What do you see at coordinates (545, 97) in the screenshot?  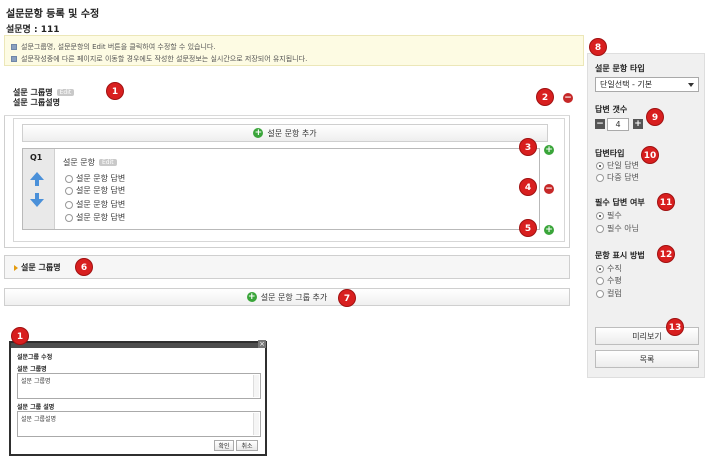 I see `callout-marker: 2` at bounding box center [545, 97].